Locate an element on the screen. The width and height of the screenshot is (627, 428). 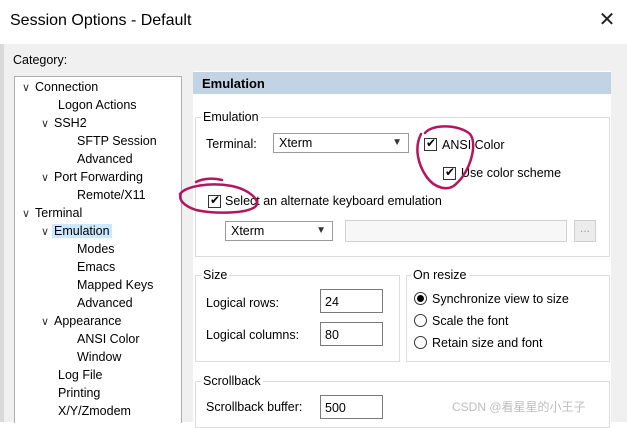
radio-synchronize-label: Synchronize view to size is located at coordinates (500, 299).